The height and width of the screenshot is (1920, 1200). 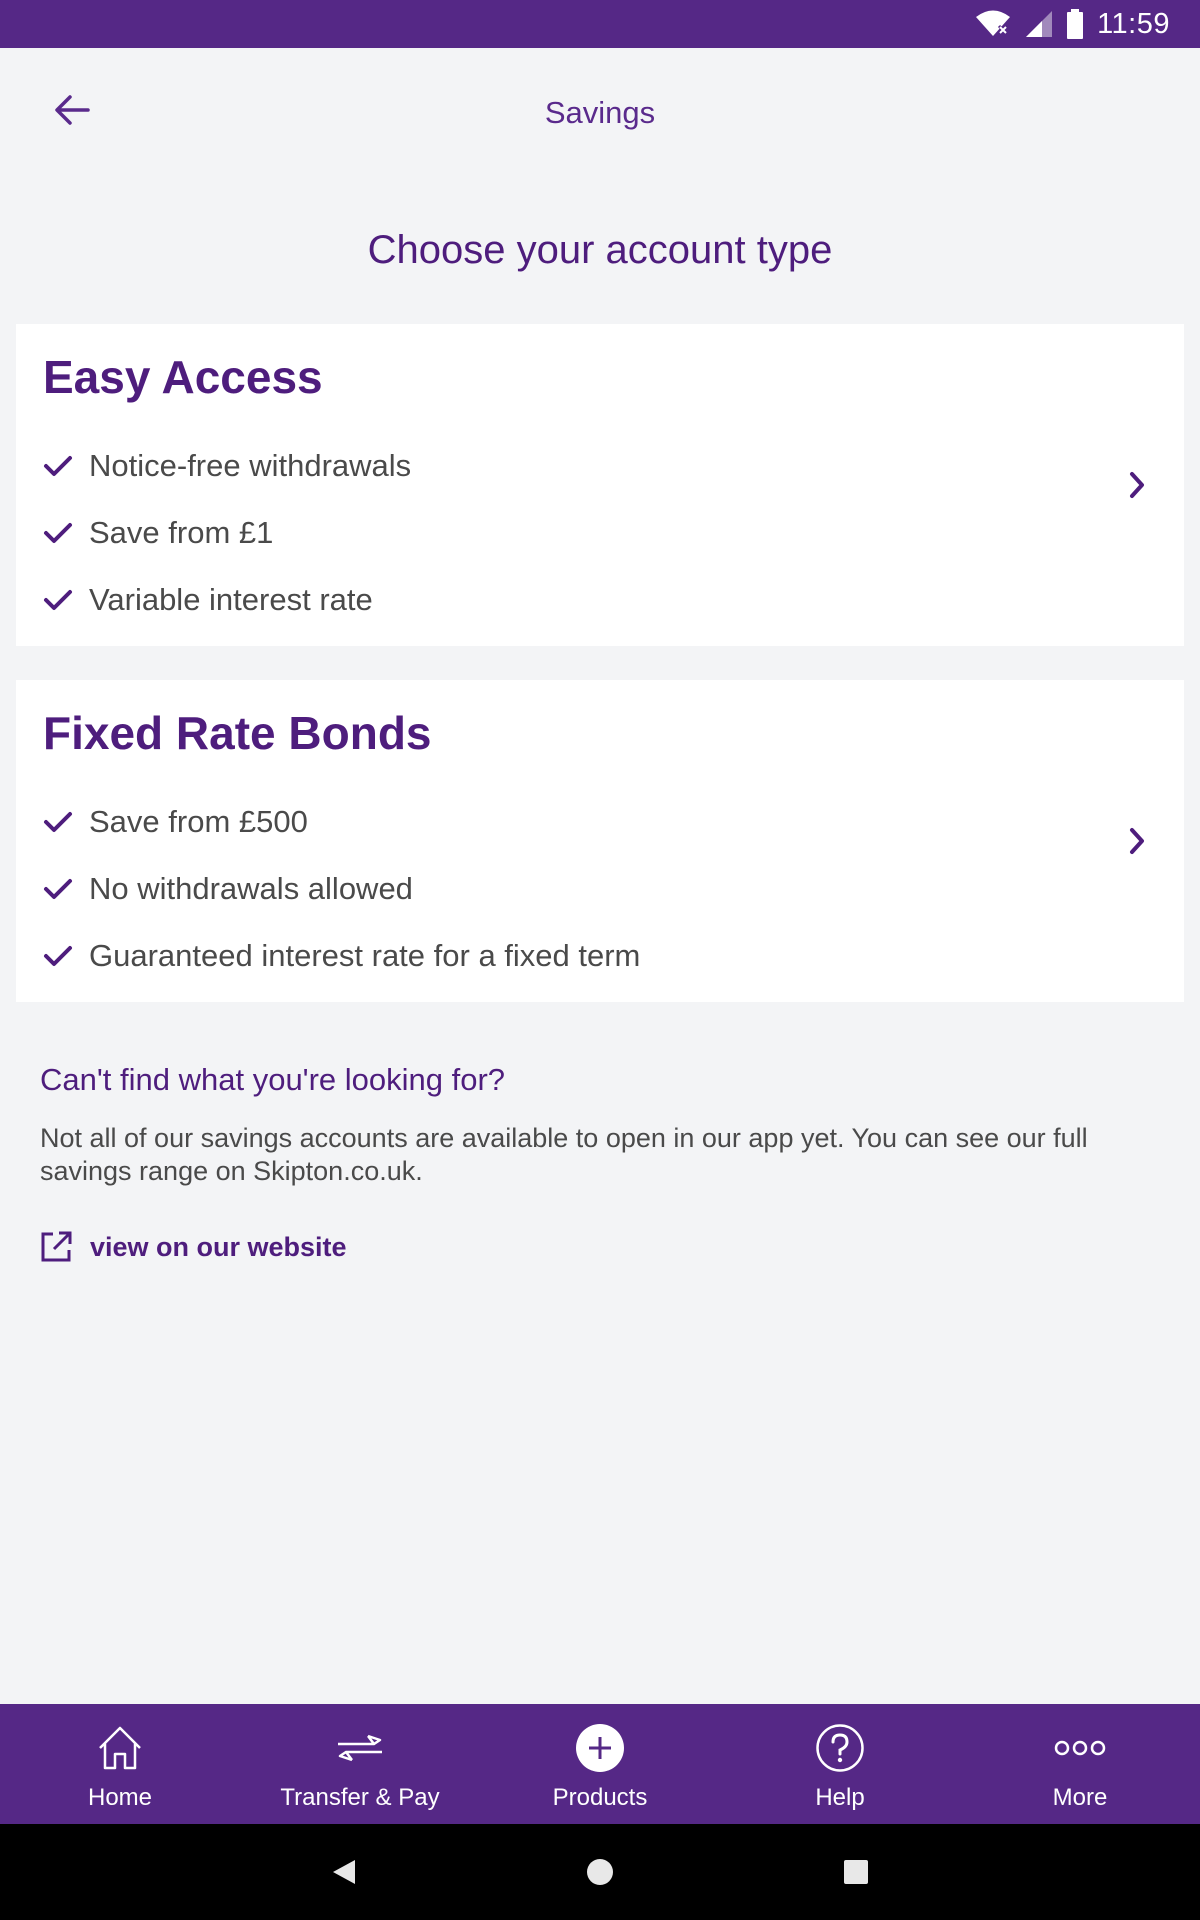 What do you see at coordinates (231, 599) in the screenshot?
I see `feature-label: Variable interest rate` at bounding box center [231, 599].